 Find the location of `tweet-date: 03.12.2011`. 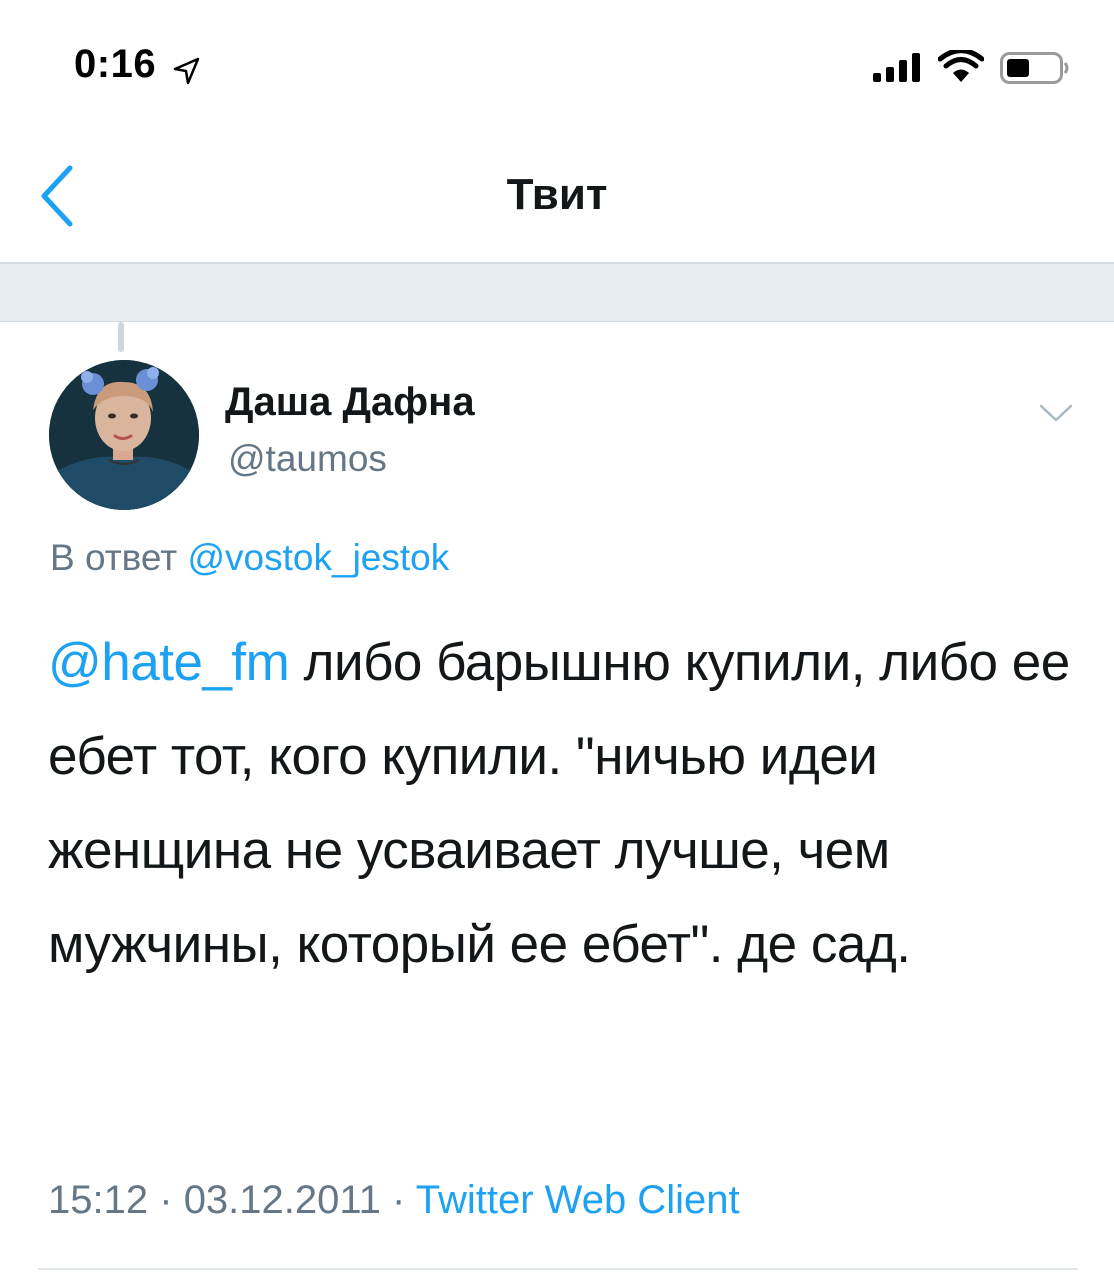

tweet-date: 03.12.2011 is located at coordinates (282, 1200).